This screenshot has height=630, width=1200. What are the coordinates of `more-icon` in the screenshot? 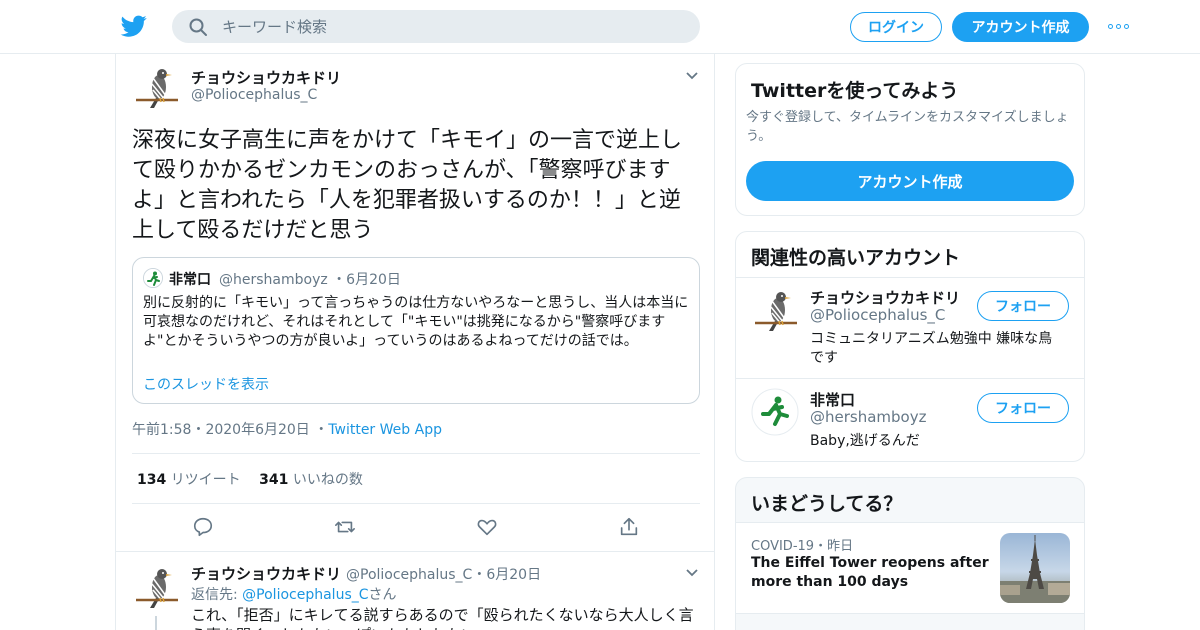 It's located at (1119, 26).